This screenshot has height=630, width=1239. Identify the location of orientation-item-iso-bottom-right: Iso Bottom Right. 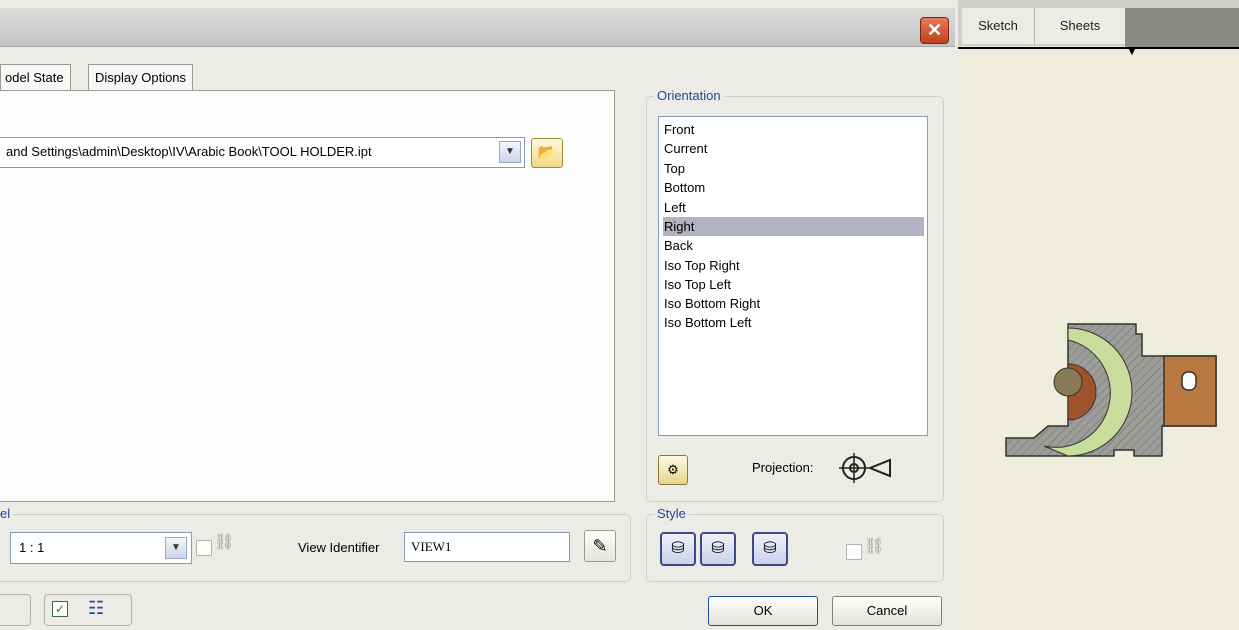
(793, 303).